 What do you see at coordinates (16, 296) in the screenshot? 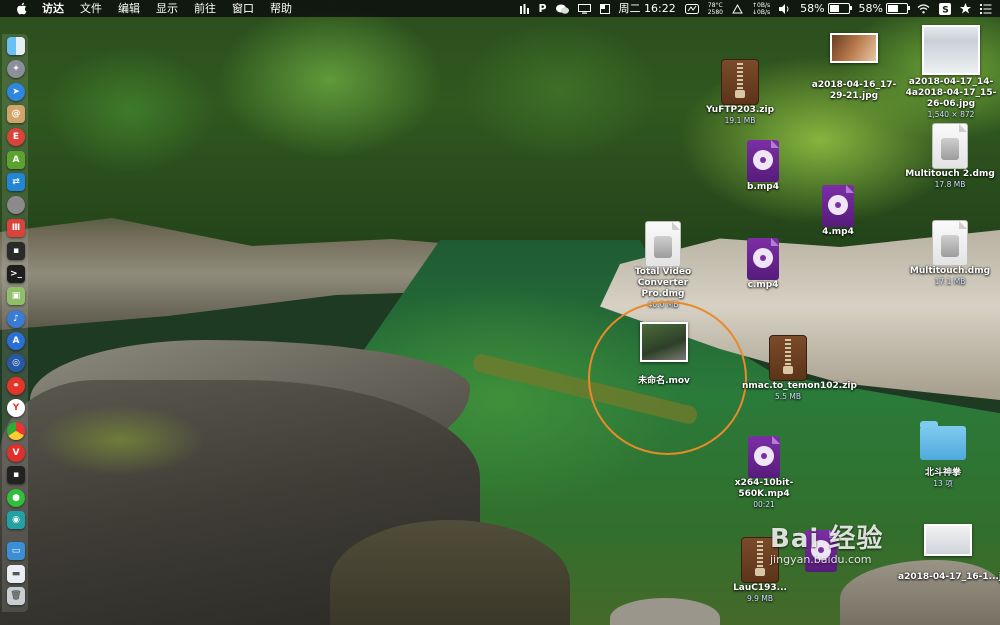
I see `preview-icon: ▣` at bounding box center [16, 296].